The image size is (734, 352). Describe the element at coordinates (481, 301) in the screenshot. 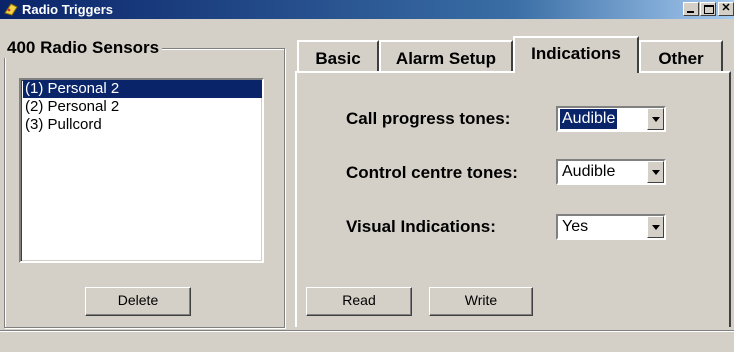

I see `write-button: Write` at that location.